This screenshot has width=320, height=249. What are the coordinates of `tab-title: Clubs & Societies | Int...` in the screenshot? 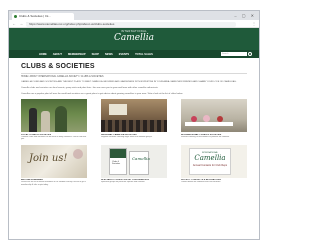 It's located at (35, 16).